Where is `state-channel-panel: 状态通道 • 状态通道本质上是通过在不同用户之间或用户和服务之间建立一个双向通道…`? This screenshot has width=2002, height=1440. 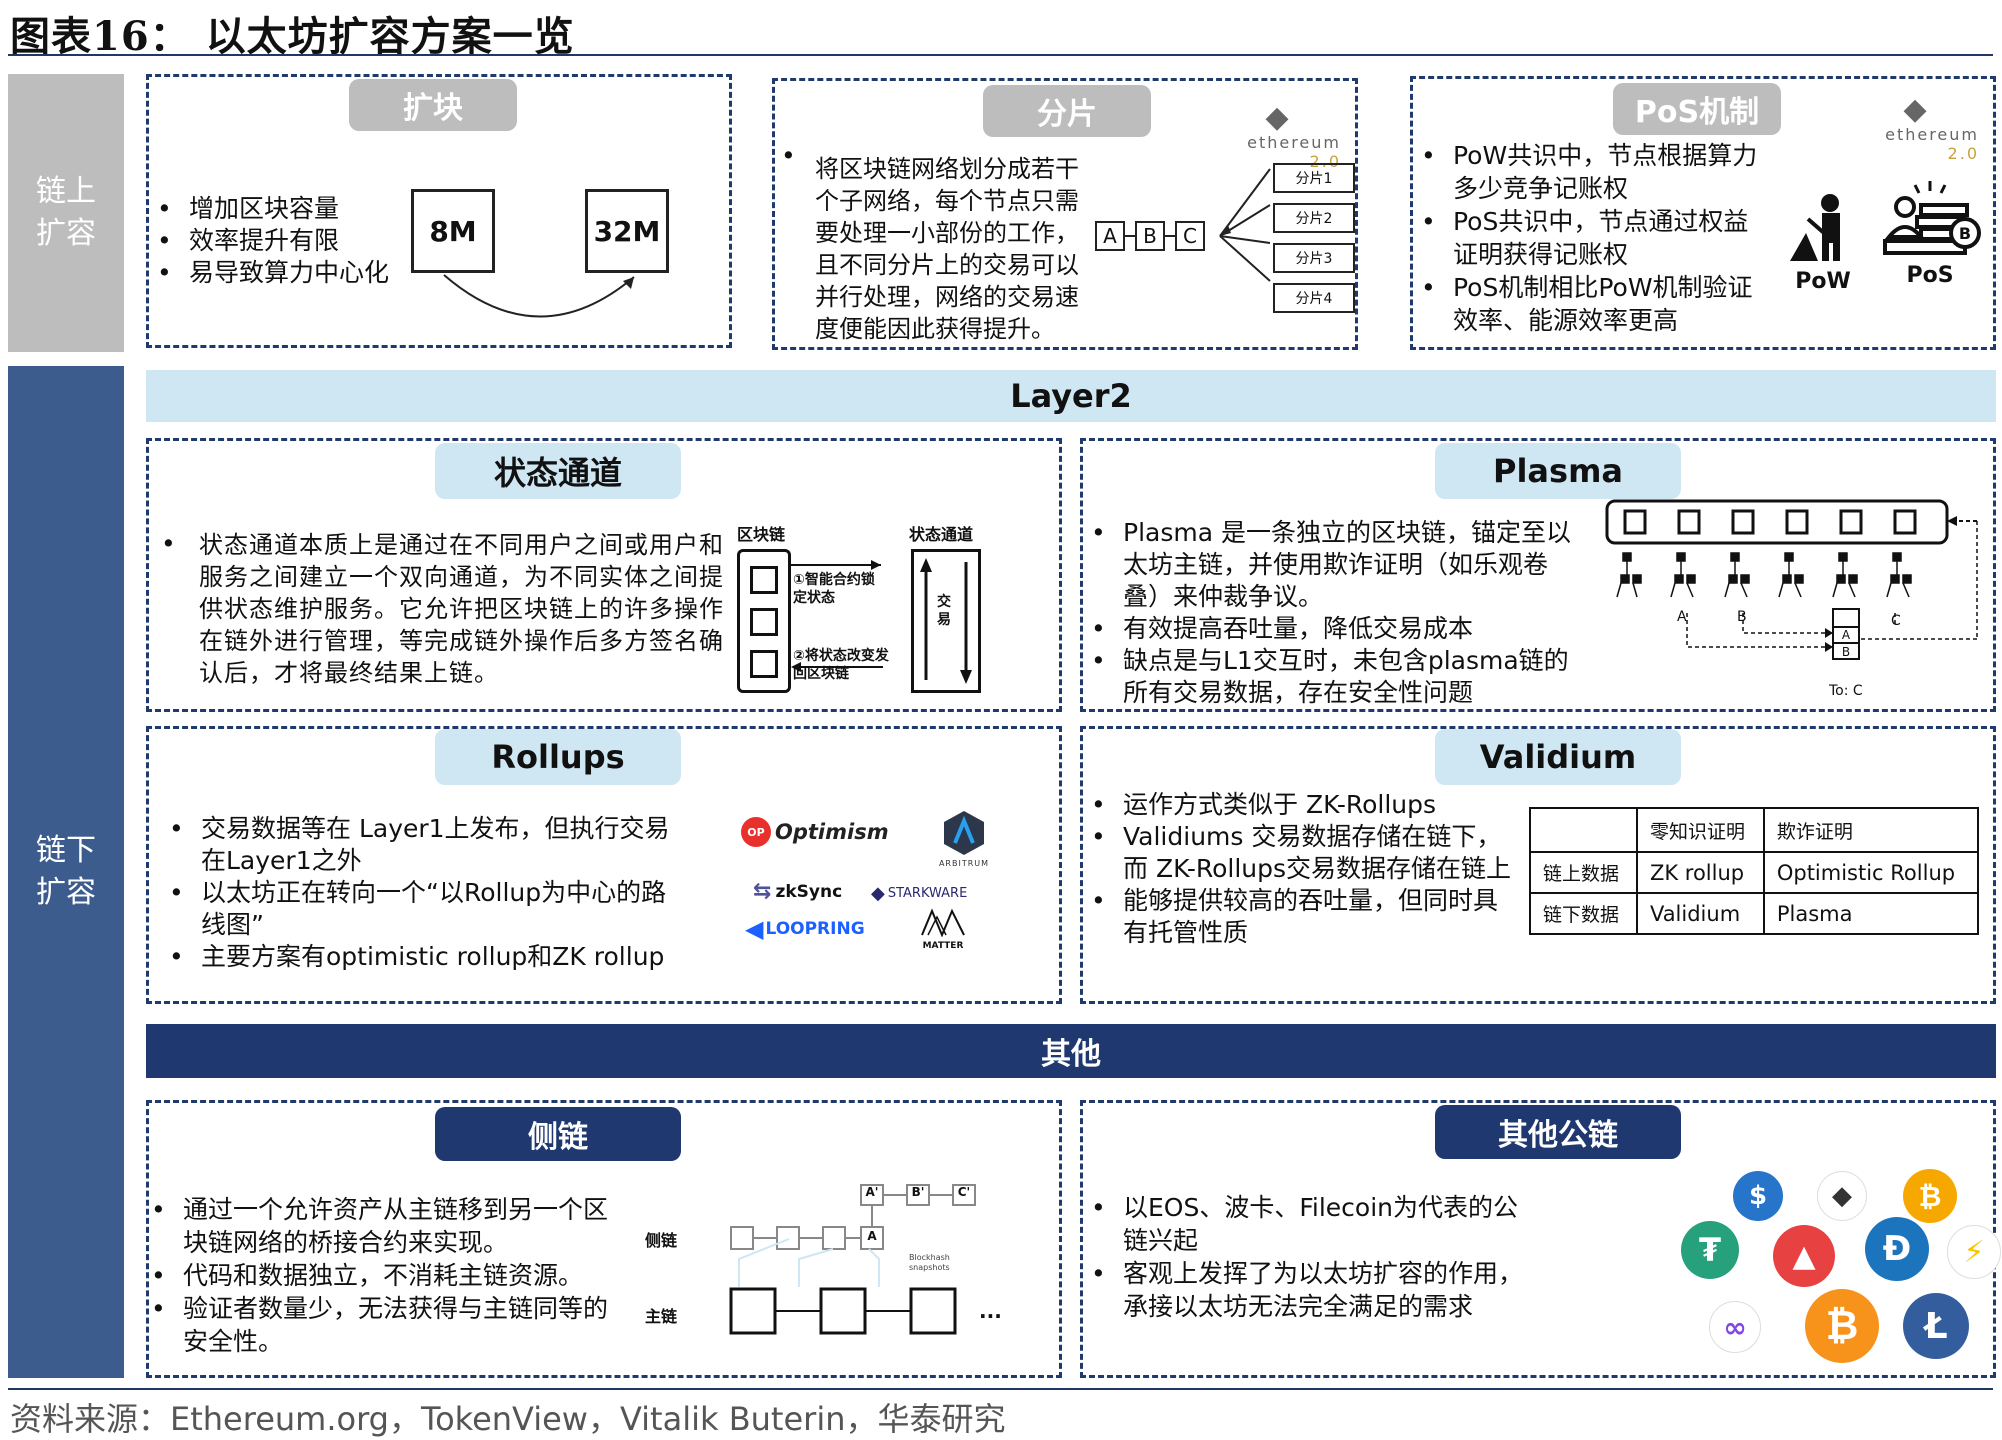 state-channel-panel: 状态通道 • 状态通道本质上是通过在不同用户之间或用户和服务之间建立一个双向通道… is located at coordinates (604, 575).